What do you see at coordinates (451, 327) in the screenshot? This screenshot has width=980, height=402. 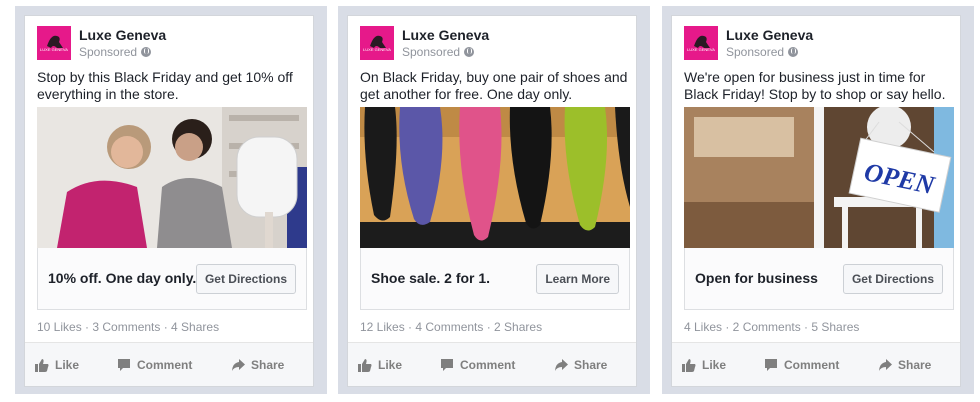 I see `engagement-stats: 12 Likes · 4 Comments · 2 Shares` at bounding box center [451, 327].